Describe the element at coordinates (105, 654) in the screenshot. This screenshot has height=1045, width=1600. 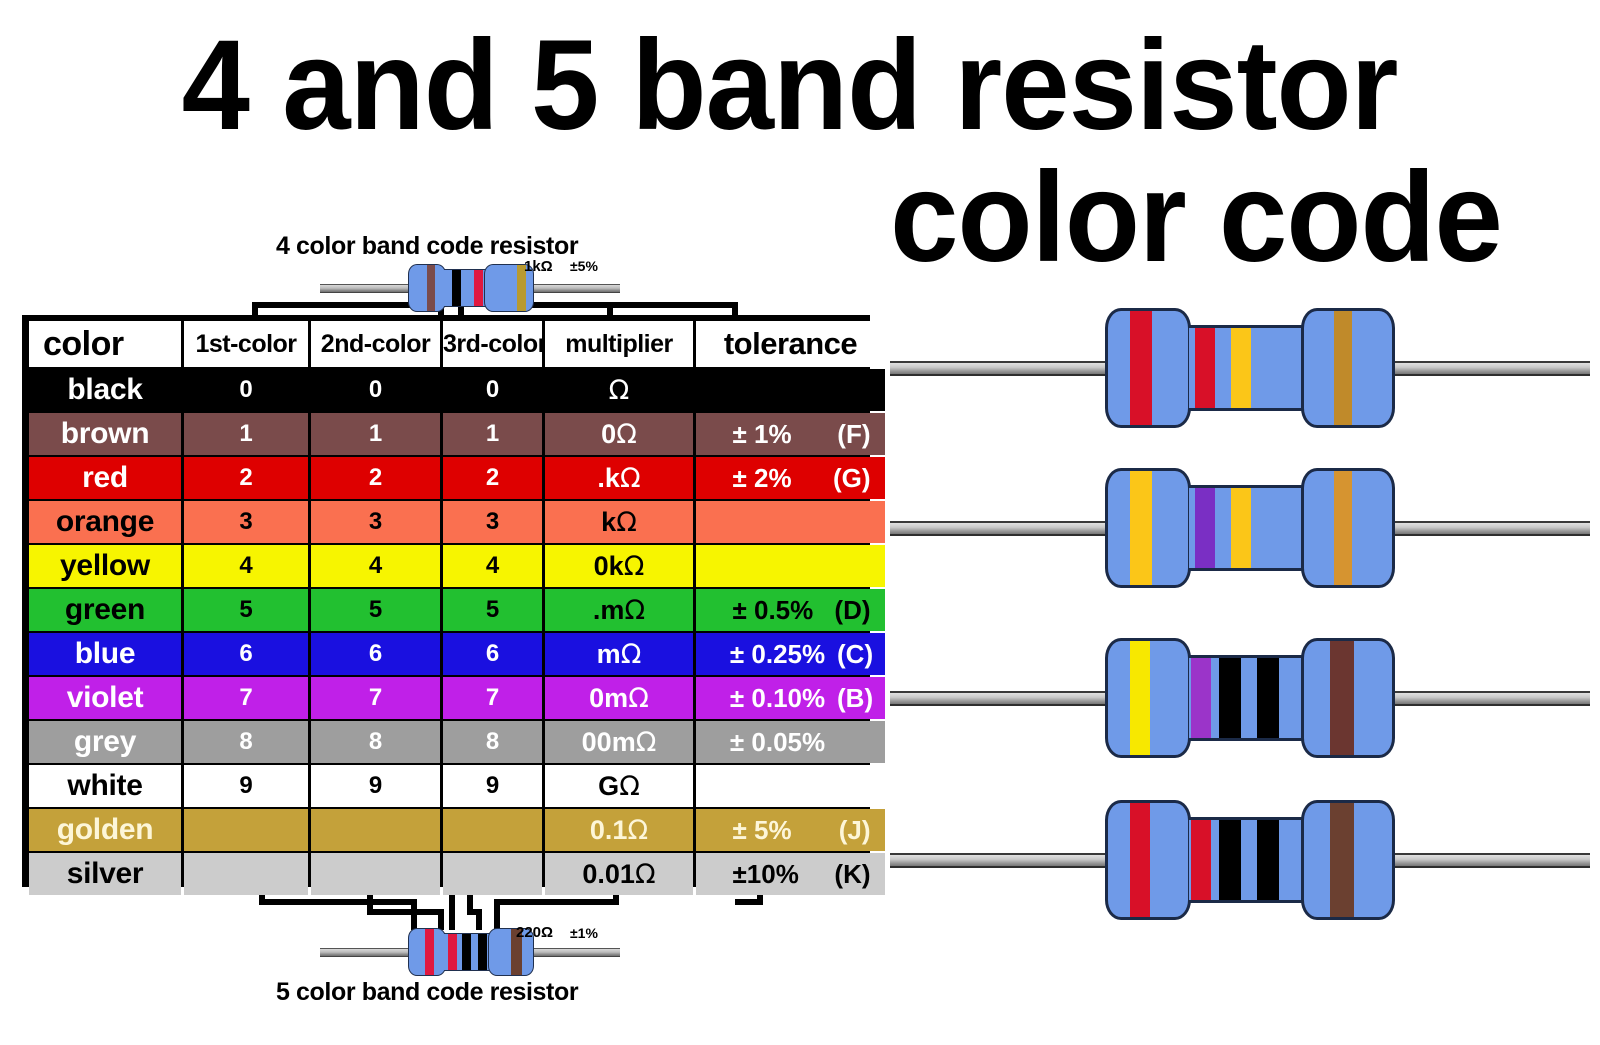
I see `cell-color-name: blue` at that location.